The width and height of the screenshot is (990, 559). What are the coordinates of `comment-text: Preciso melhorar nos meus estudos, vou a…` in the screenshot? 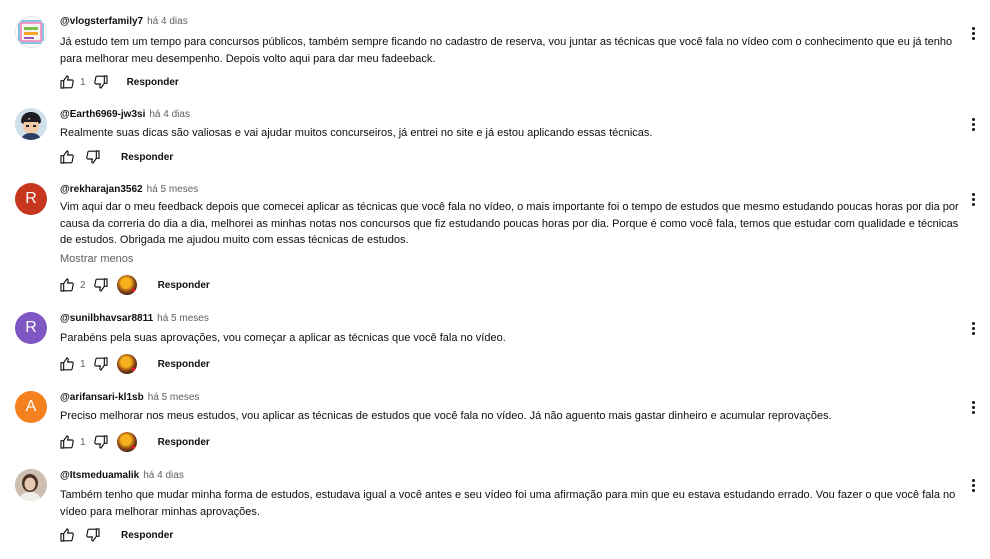 It's located at (446, 416).